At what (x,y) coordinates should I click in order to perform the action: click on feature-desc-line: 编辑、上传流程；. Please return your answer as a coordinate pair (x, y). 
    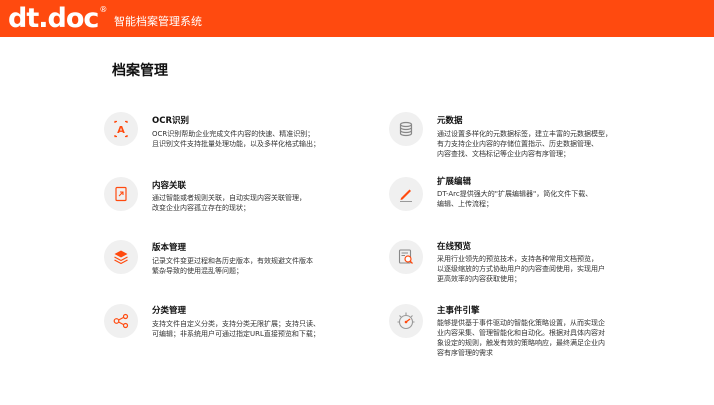
    Looking at the image, I should click on (465, 204).